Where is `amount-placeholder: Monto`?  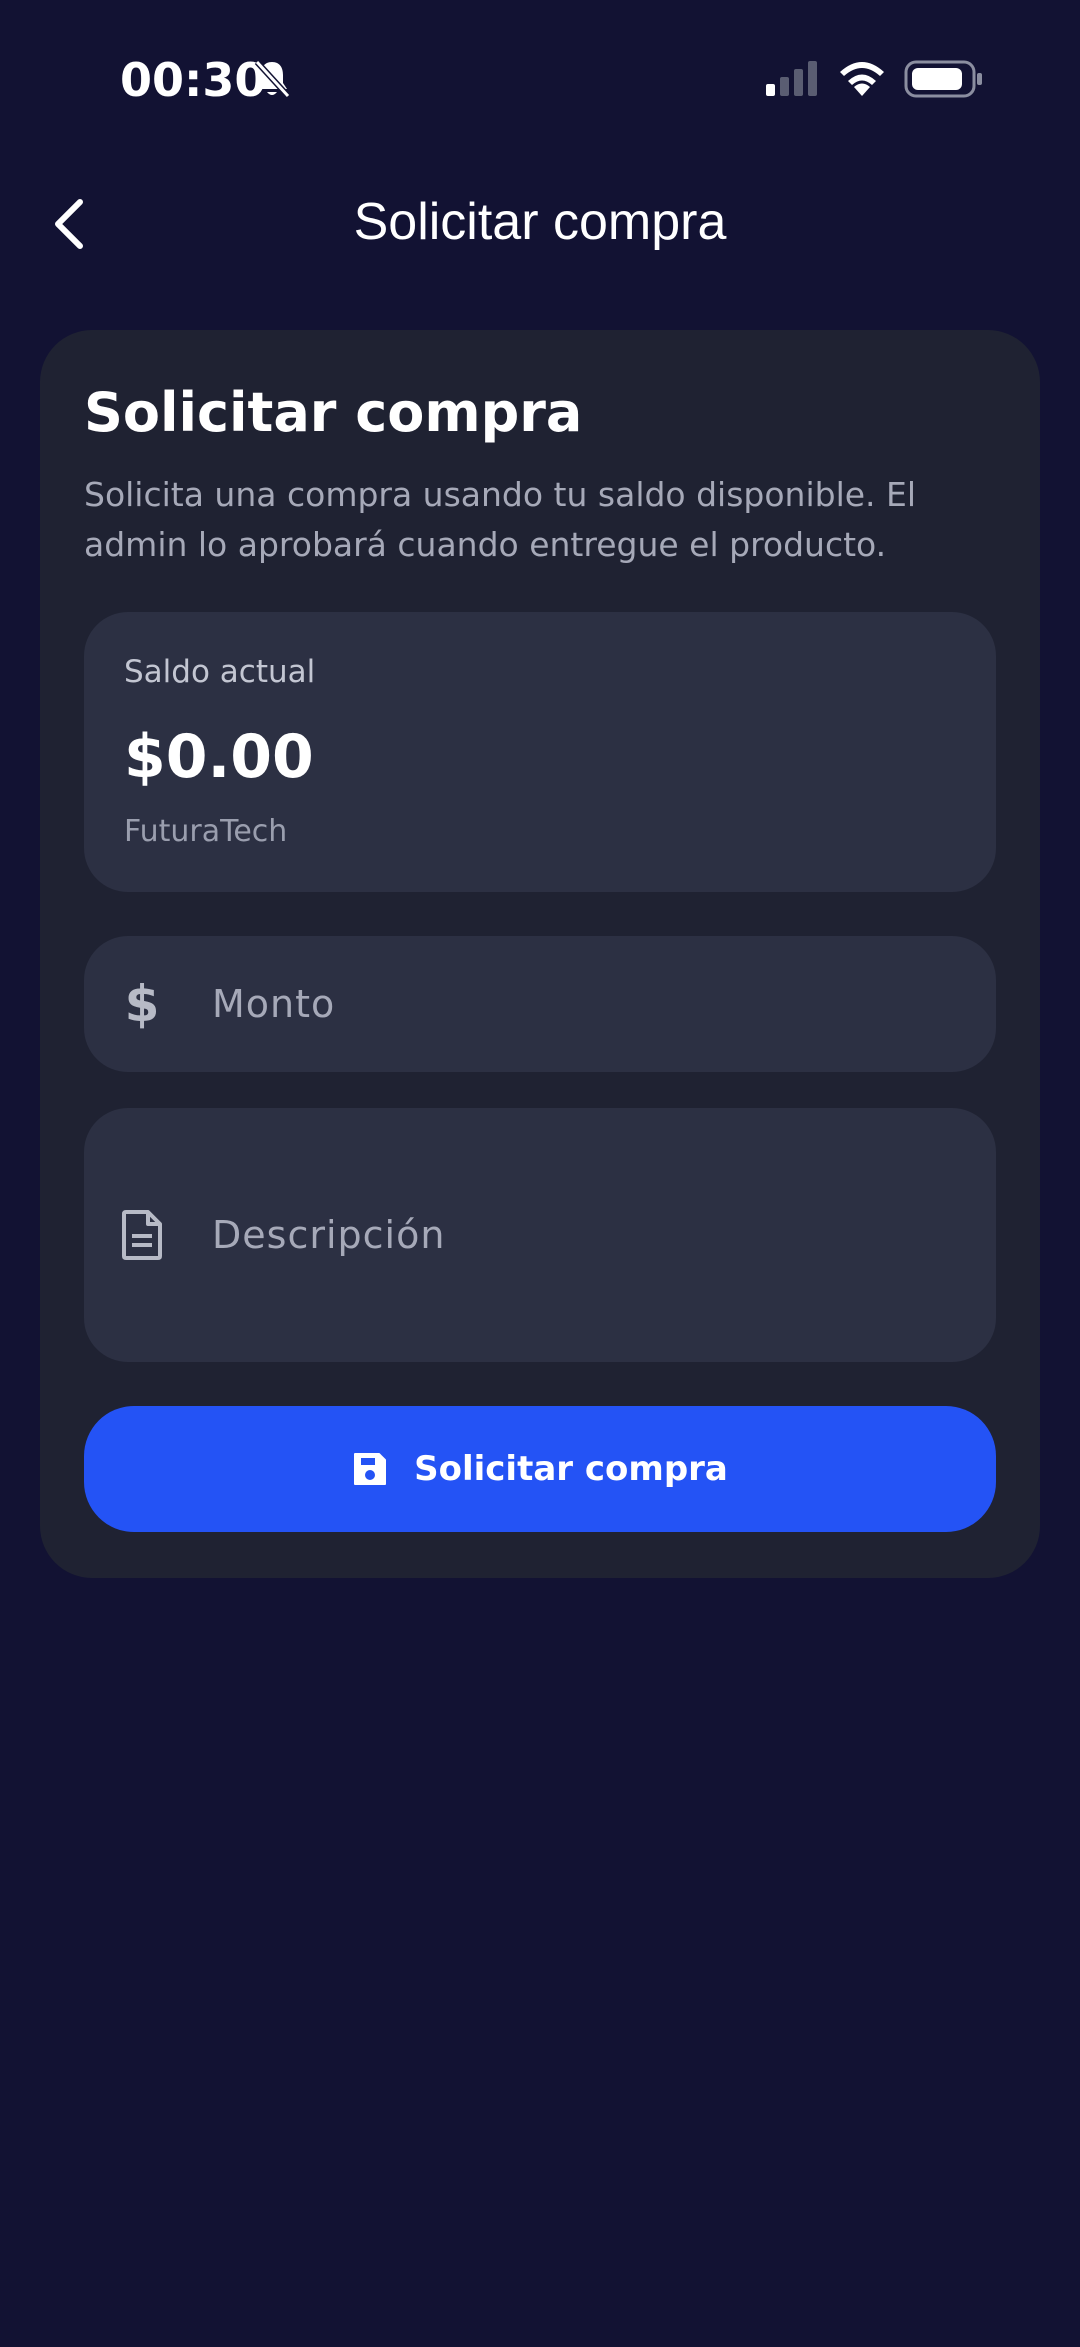 amount-placeholder: Monto is located at coordinates (274, 1004).